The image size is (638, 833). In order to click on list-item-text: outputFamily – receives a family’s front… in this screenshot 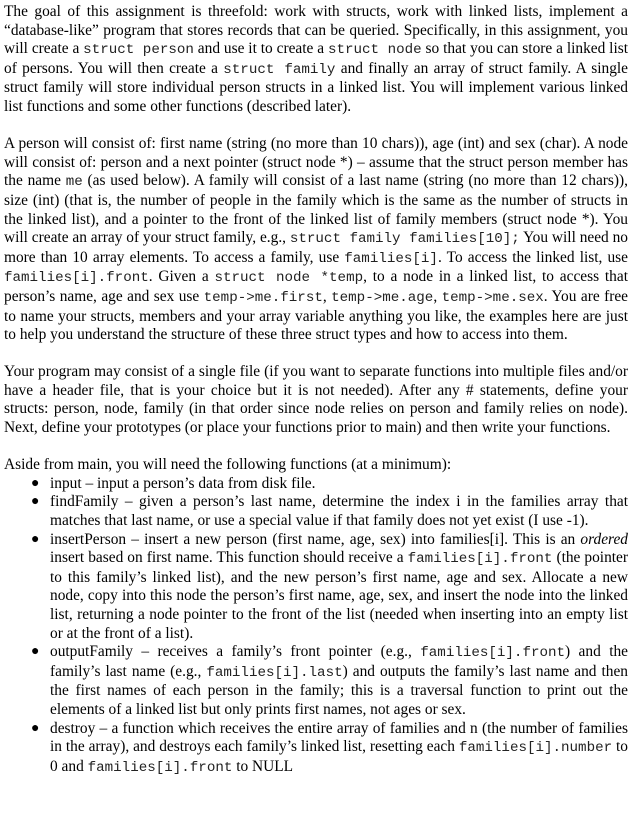, I will do `click(339, 680)`.